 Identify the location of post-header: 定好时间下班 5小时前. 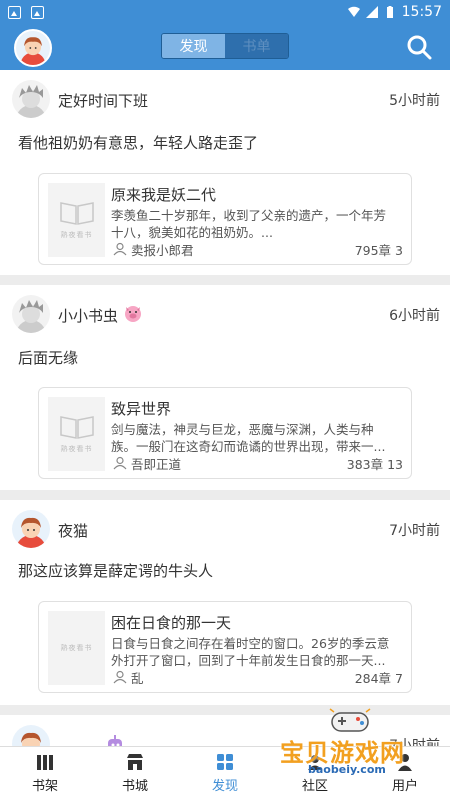
(226, 100).